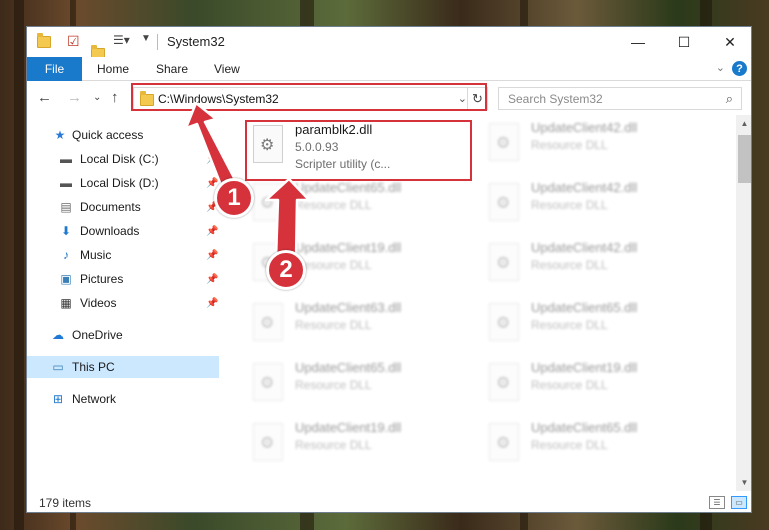 This screenshot has width=769, height=530. I want to click on sidebar-item-local-disk-d: ▬ Local Disk (D:) 📌, so click(123, 183).